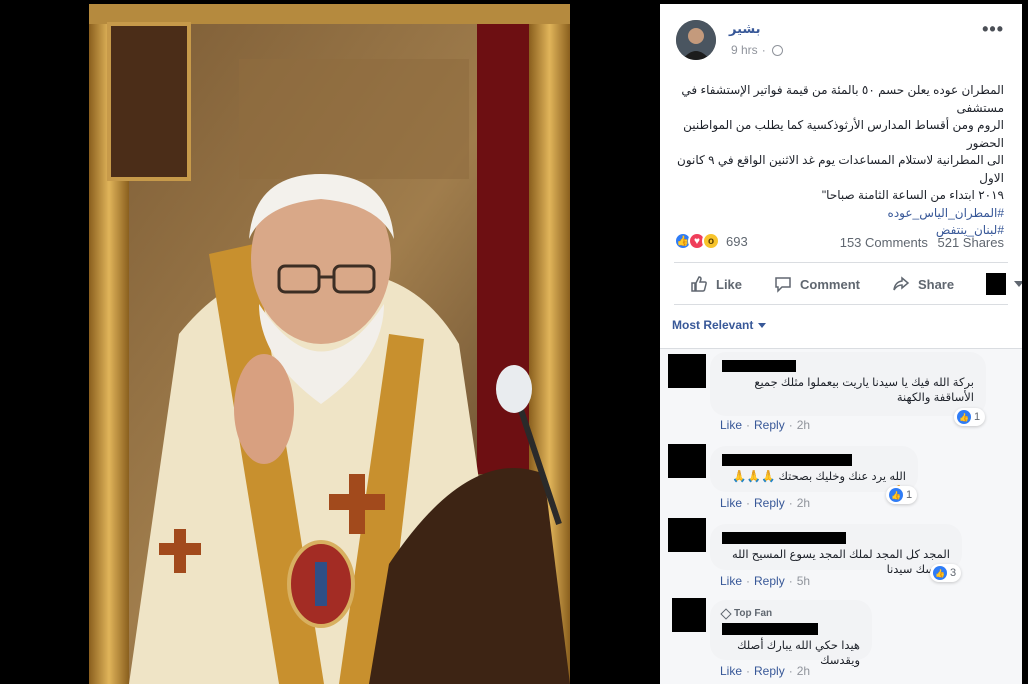 The width and height of the screenshot is (1028, 684). I want to click on post-actions-bar: Like Comment Share, so click(848, 284).